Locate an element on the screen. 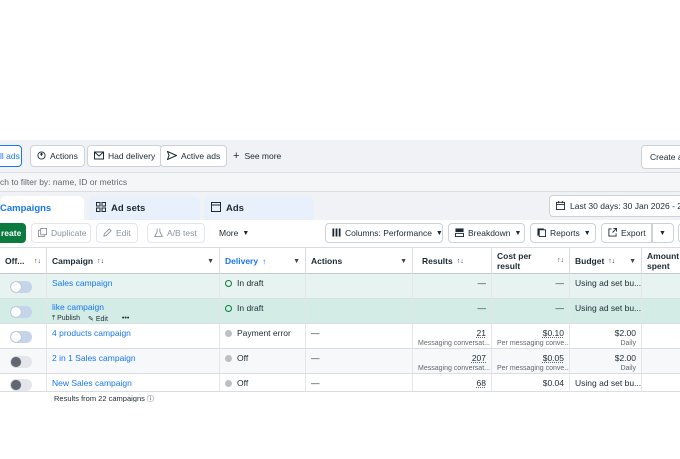 The height and width of the screenshot is (459, 680). cost-value: — is located at coordinates (560, 308).